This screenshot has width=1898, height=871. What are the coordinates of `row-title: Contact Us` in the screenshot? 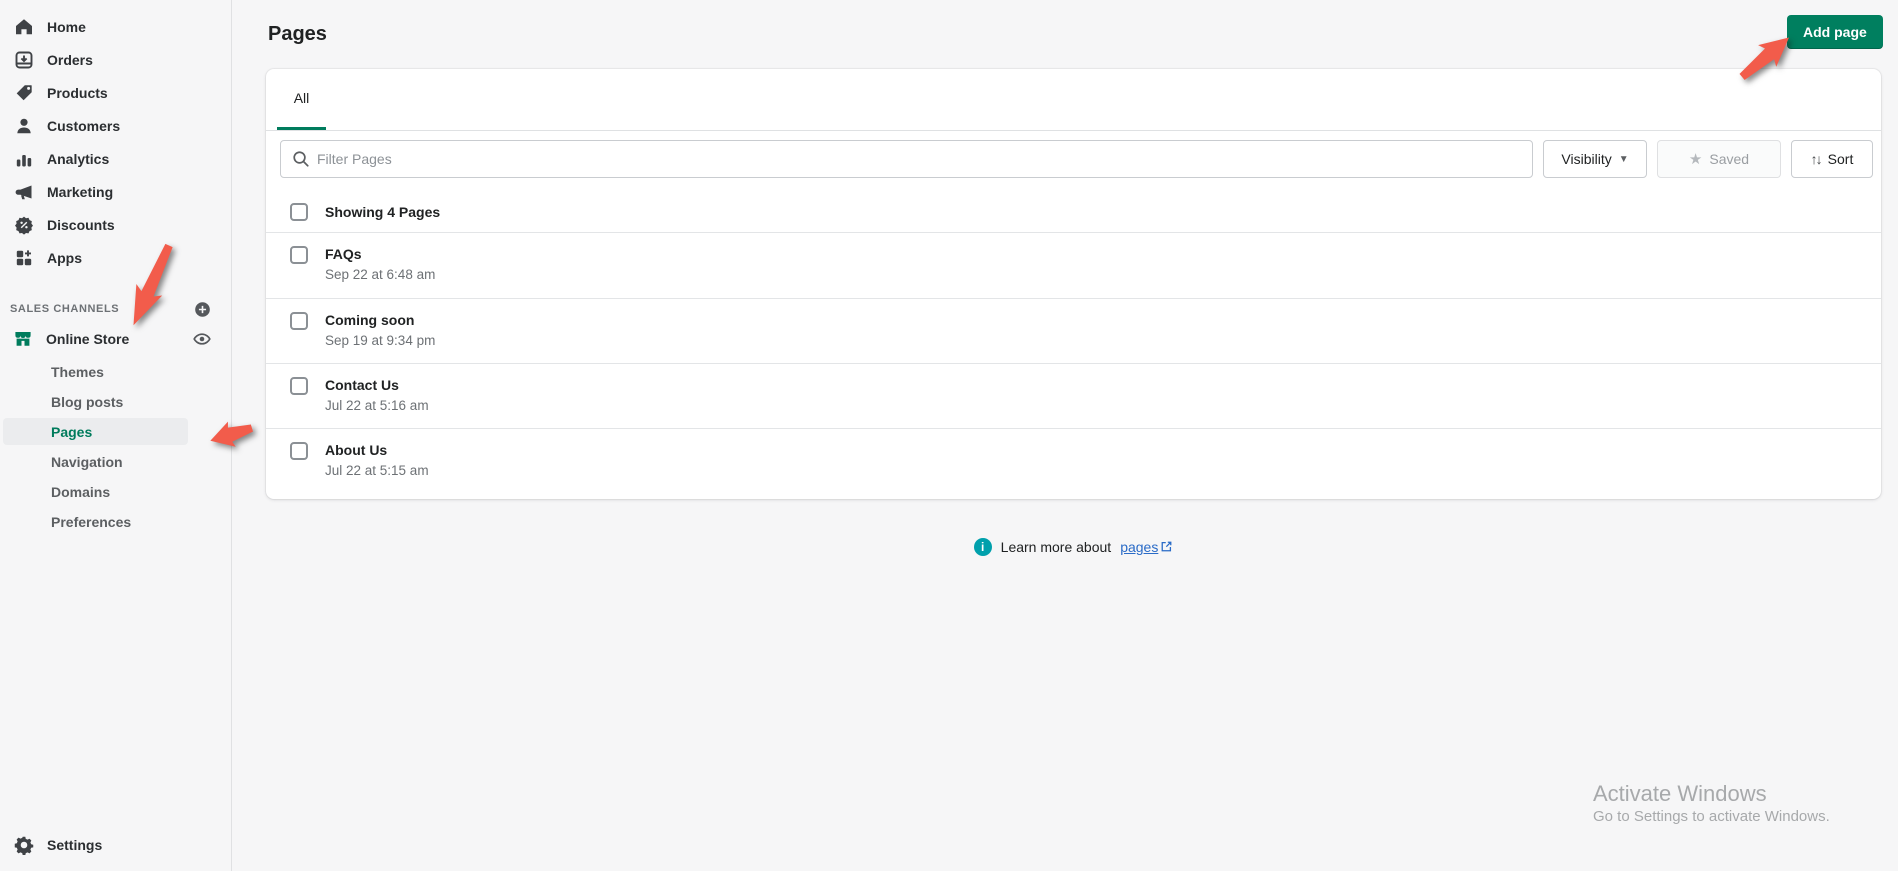 It's located at (377, 385).